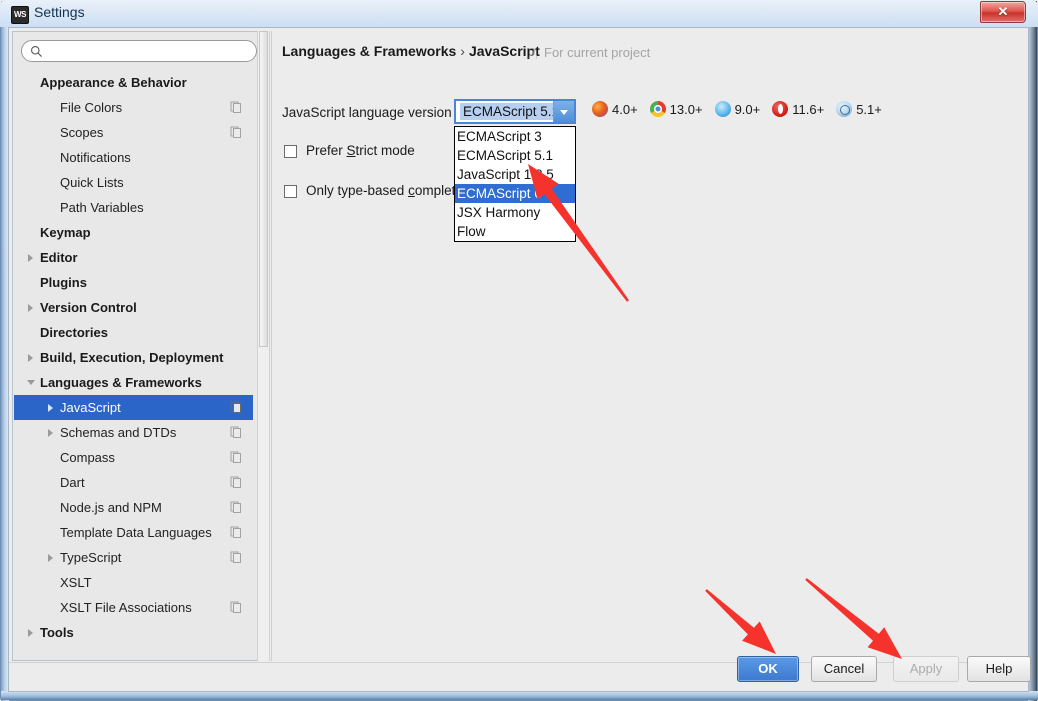  What do you see at coordinates (780, 109) in the screenshot?
I see `opera-icon` at bounding box center [780, 109].